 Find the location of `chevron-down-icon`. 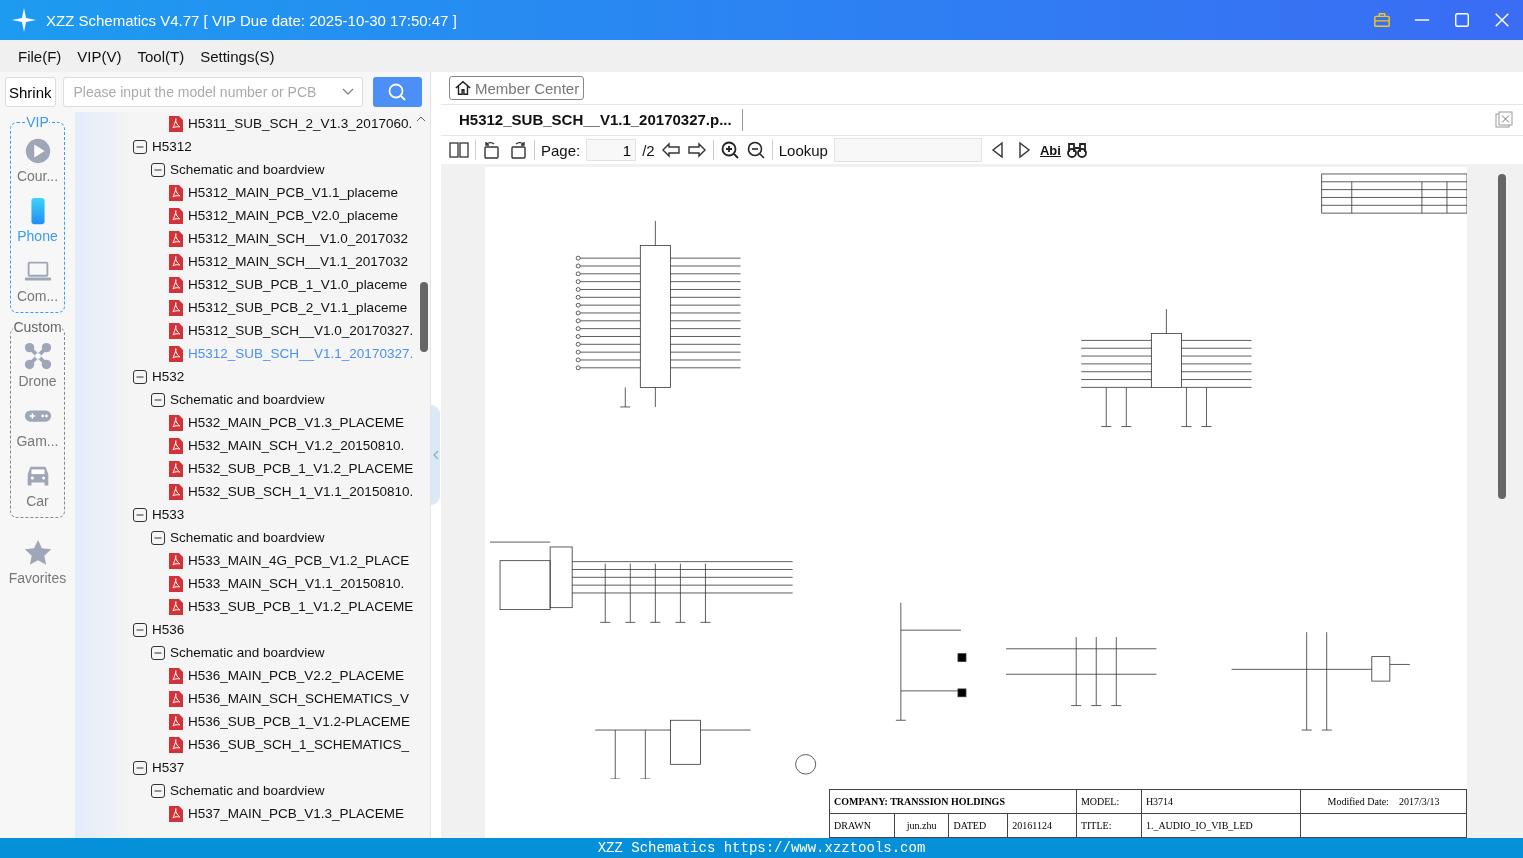

chevron-down-icon is located at coordinates (347, 92).